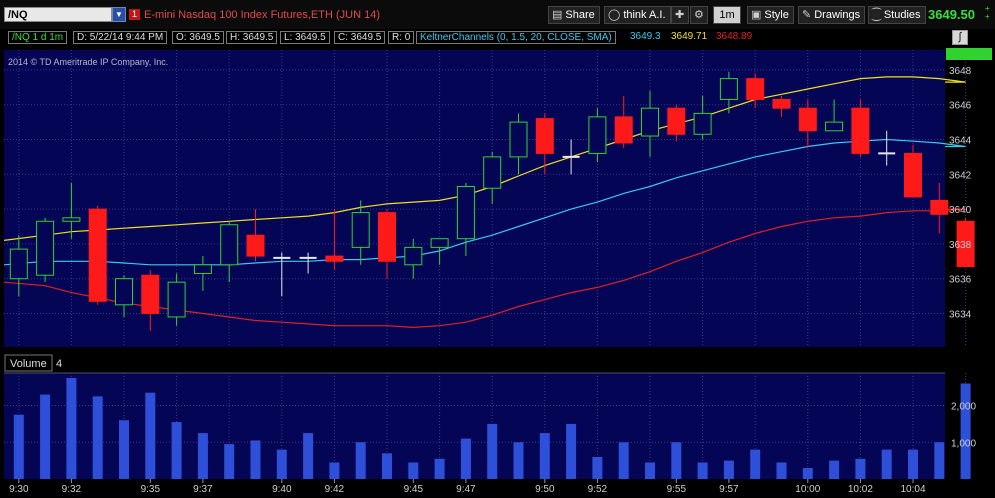 The image size is (995, 498). Describe the element at coordinates (970, 198) in the screenshot. I see `price-axis` at that location.